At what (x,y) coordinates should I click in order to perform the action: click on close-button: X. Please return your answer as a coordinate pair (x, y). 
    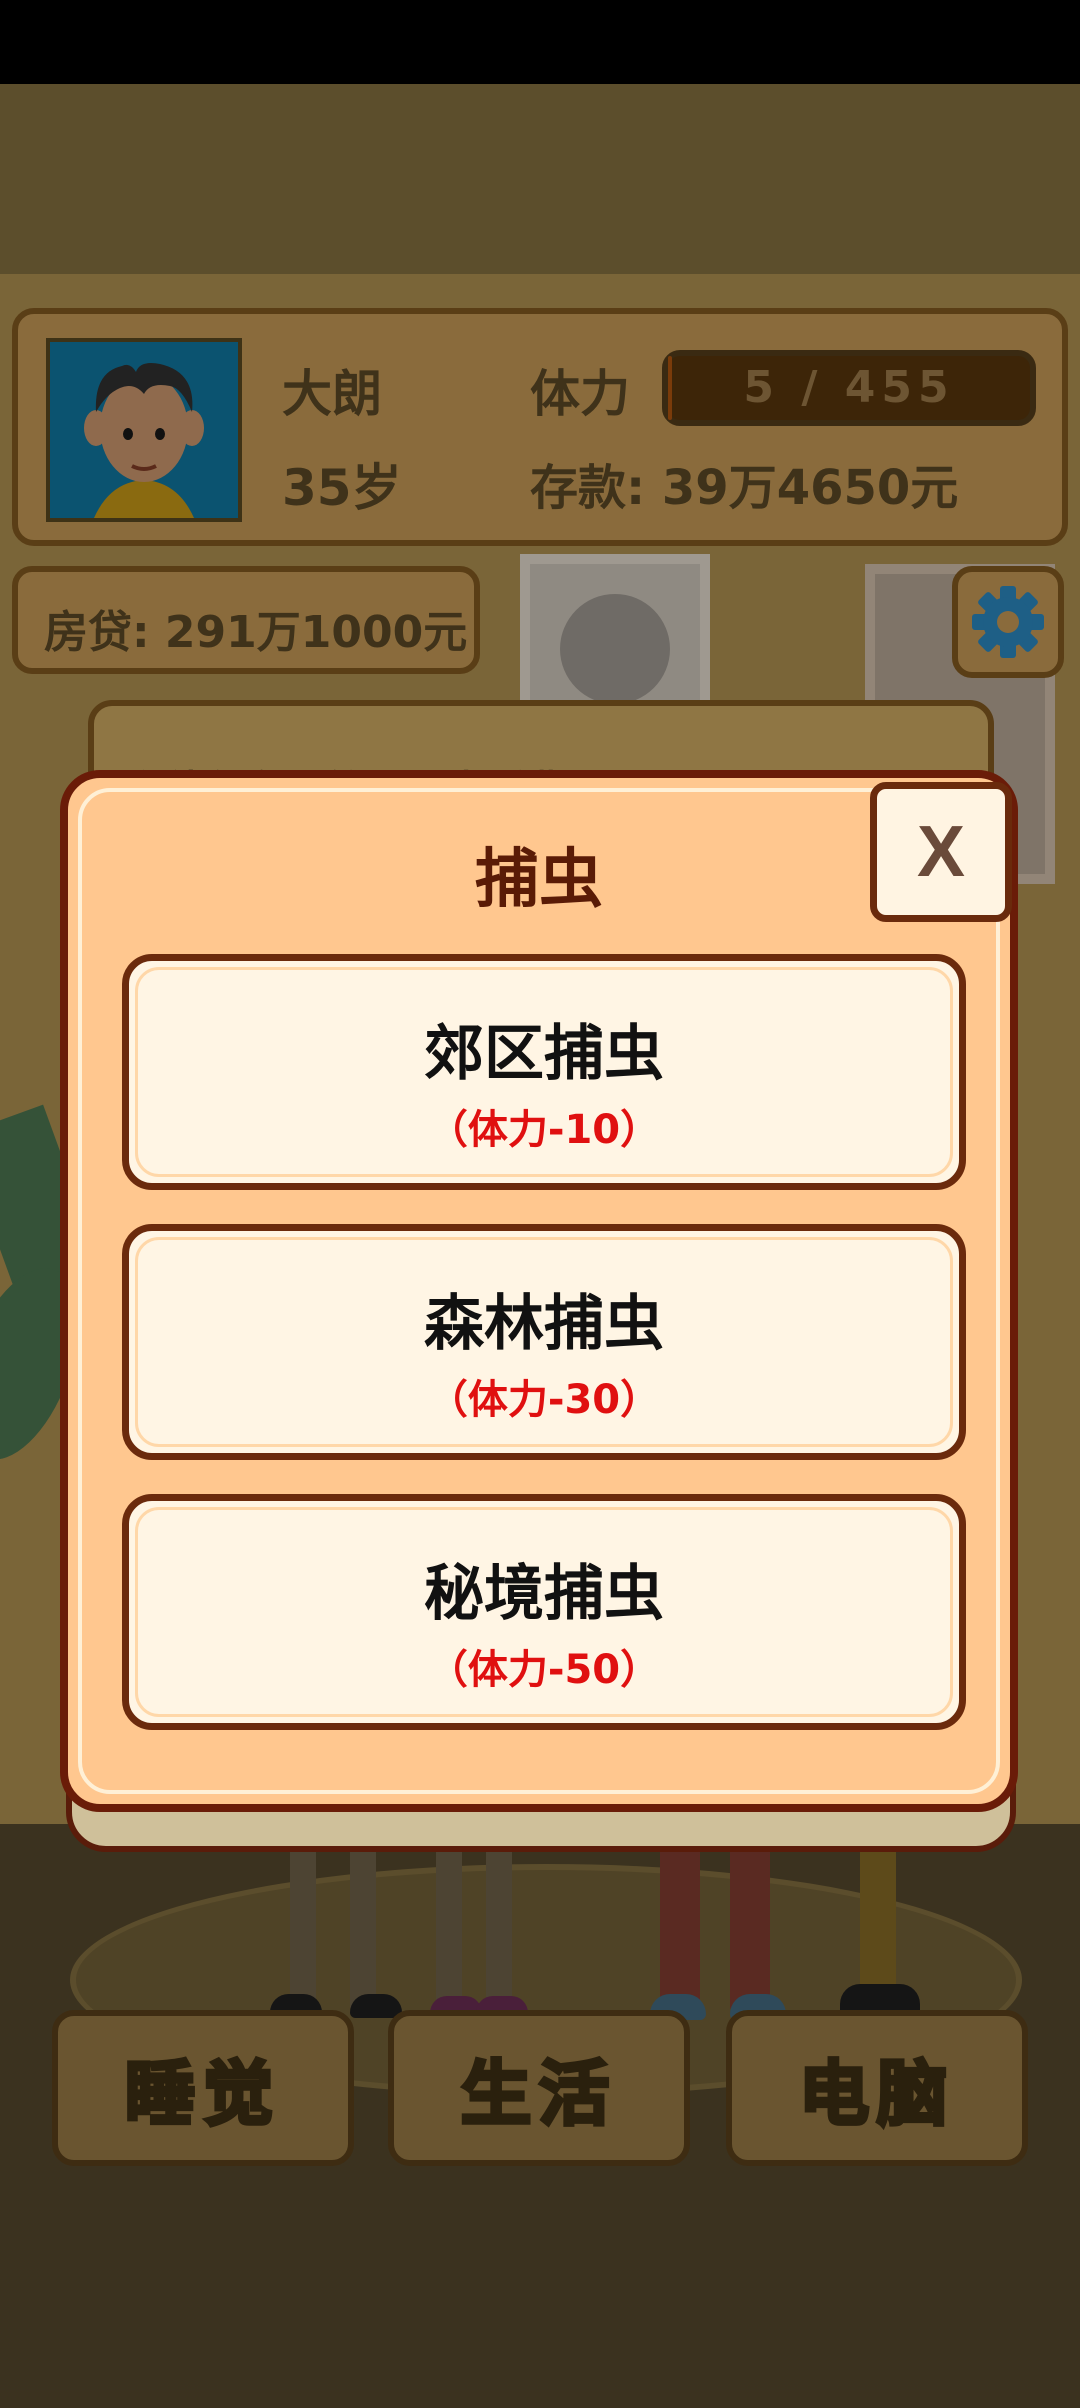
    Looking at the image, I should click on (941, 852).